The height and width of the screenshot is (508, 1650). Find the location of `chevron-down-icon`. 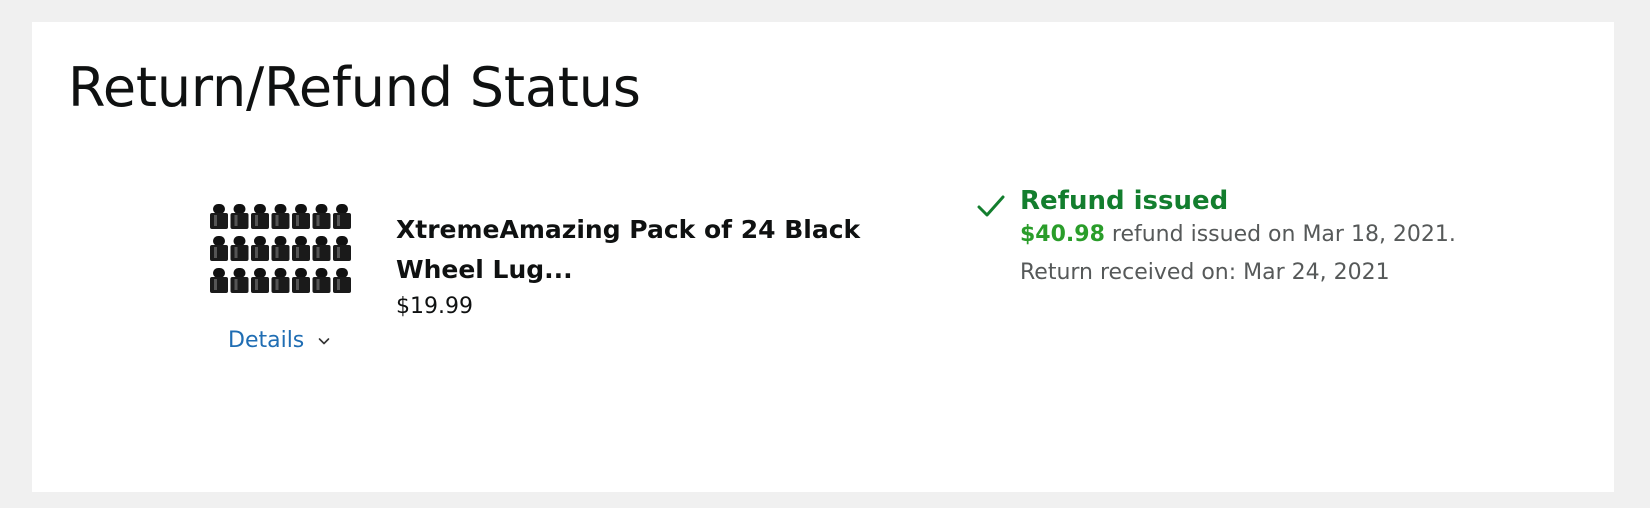

chevron-down-icon is located at coordinates (324, 341).